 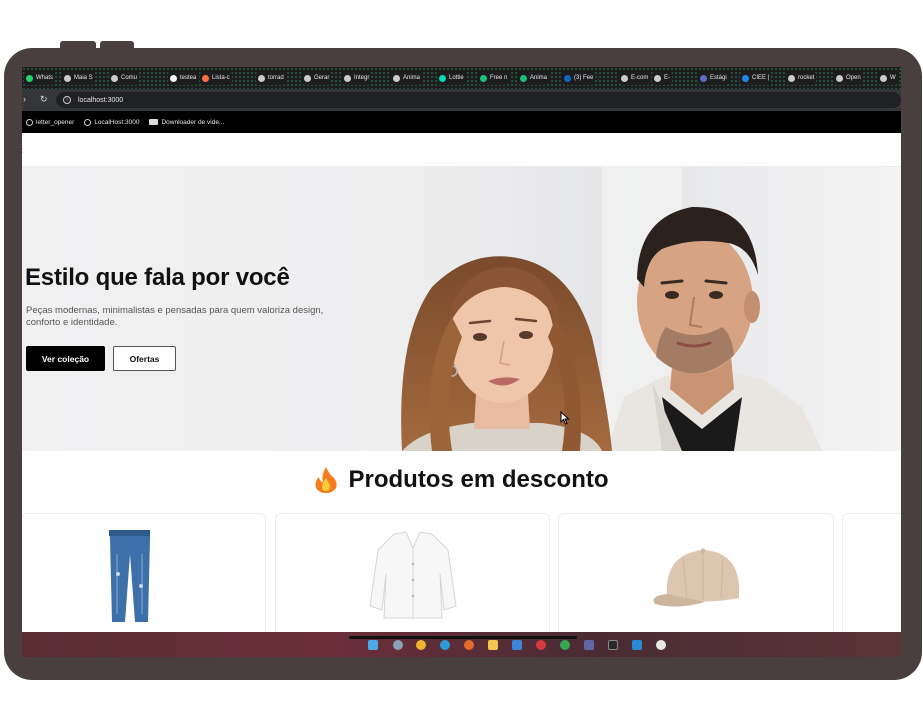 What do you see at coordinates (221, 78) in the screenshot?
I see `tab-label: Lista-c` at bounding box center [221, 78].